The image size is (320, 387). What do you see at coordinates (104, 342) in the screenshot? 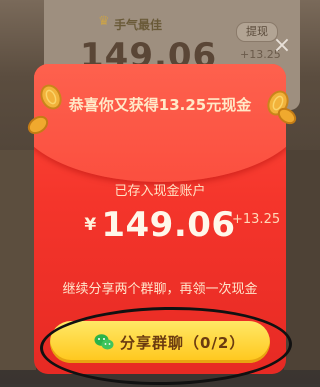
I see `wechat-icon` at bounding box center [104, 342].